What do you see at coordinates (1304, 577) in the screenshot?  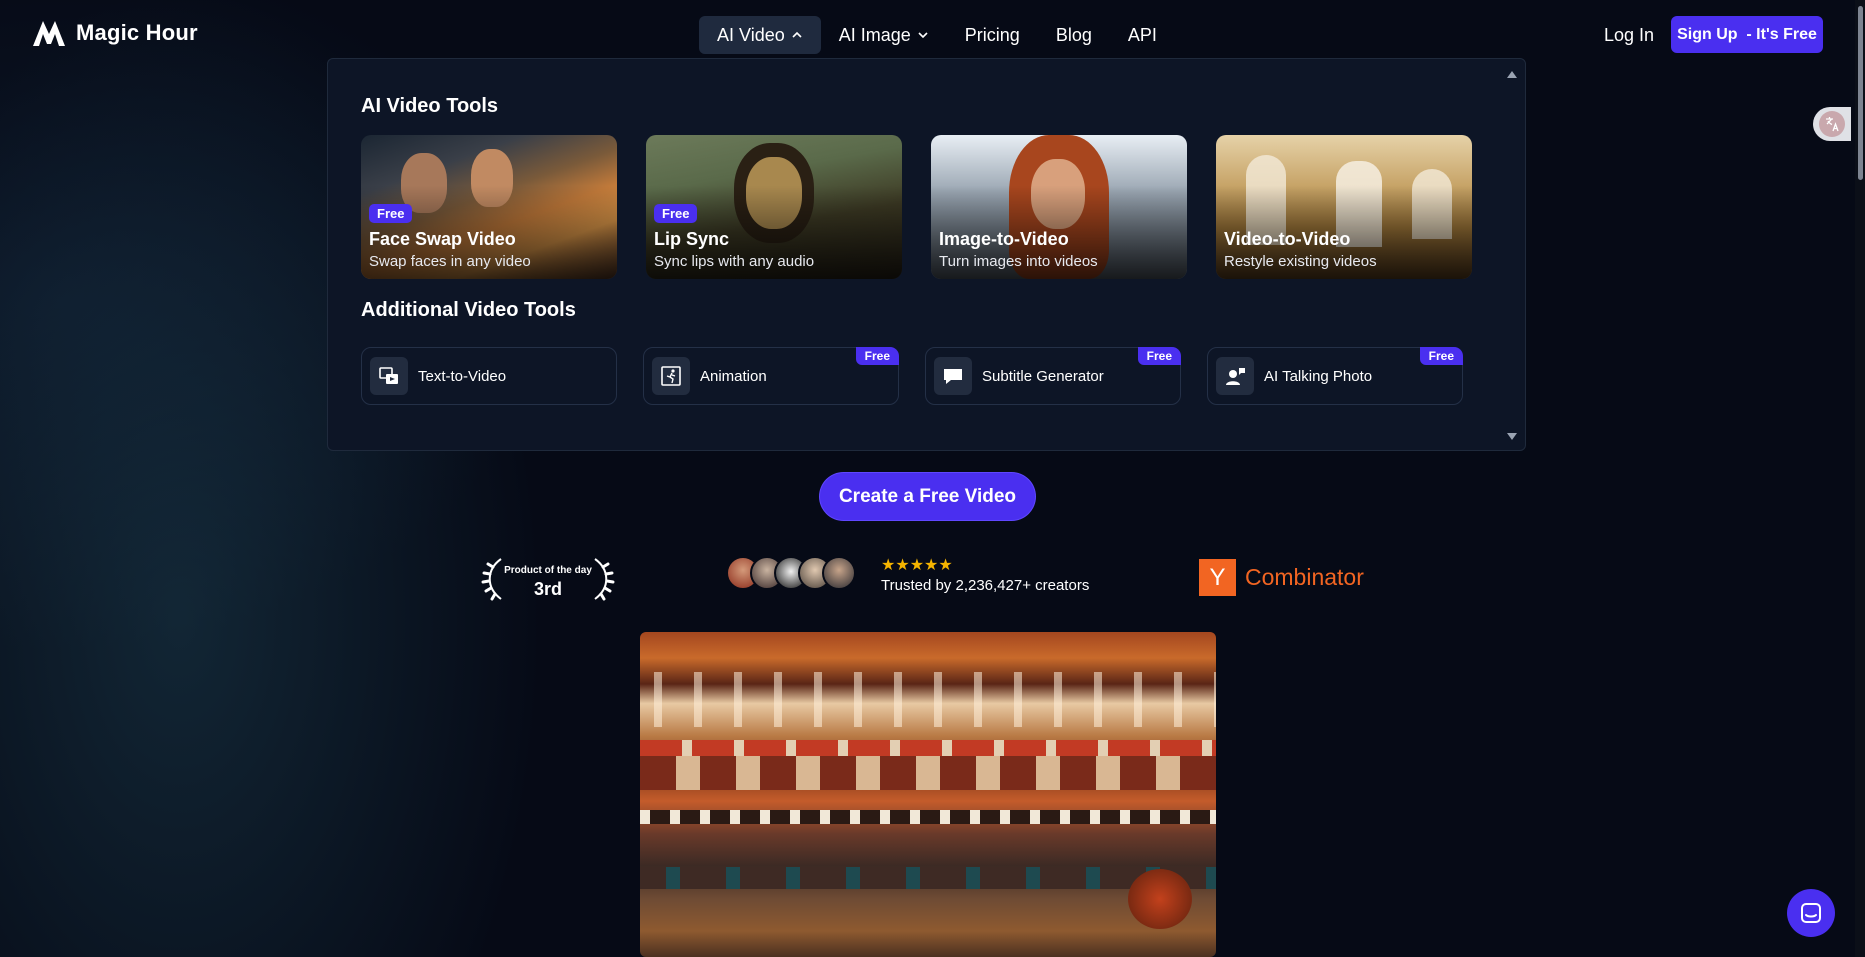 I see `yc-wordmark: Combinator` at bounding box center [1304, 577].